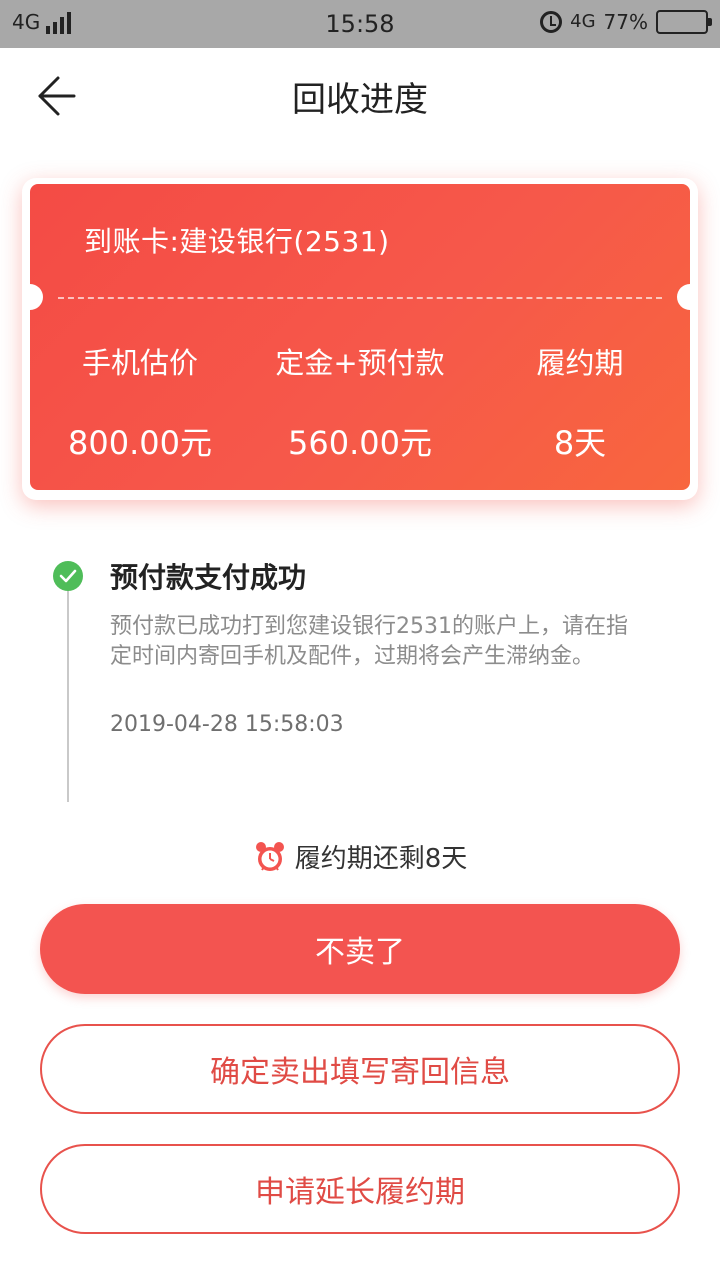 This screenshot has width=720, height=1280. What do you see at coordinates (269, 856) in the screenshot?
I see `alarm-clock-icon` at bounding box center [269, 856].